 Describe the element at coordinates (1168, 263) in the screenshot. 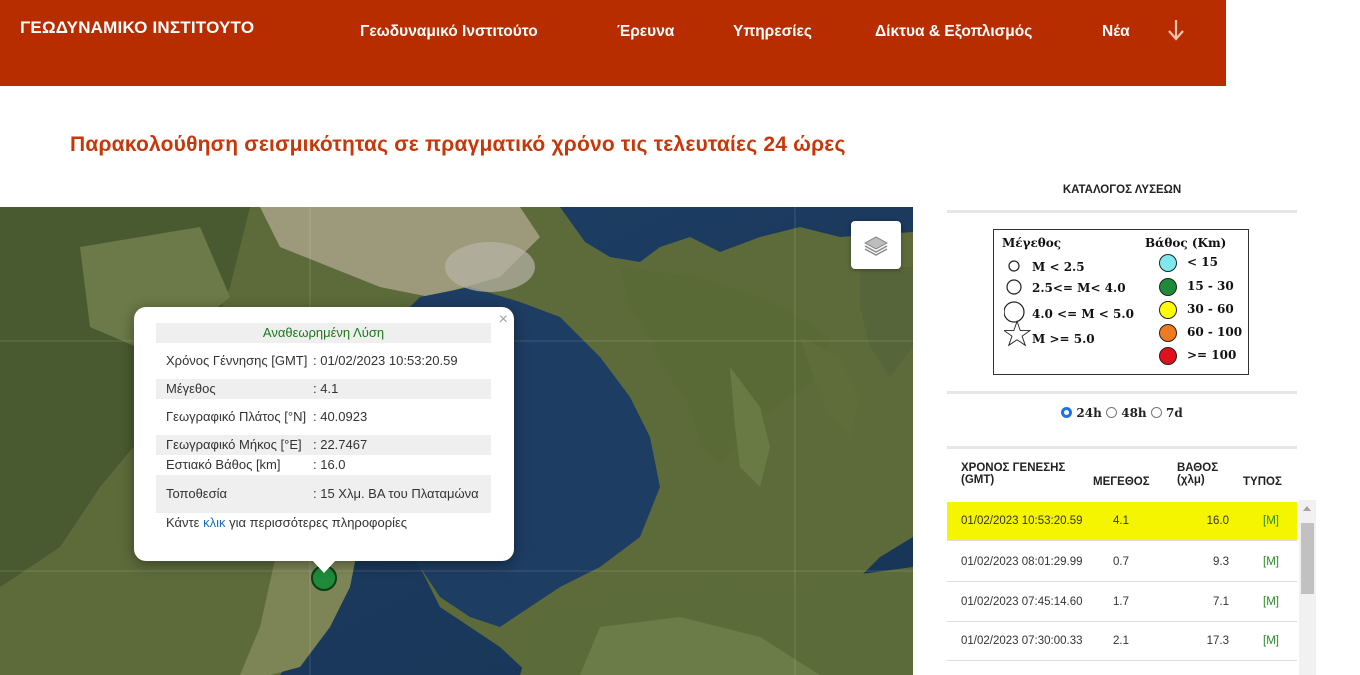

I see `depth-lt15-swatch` at that location.